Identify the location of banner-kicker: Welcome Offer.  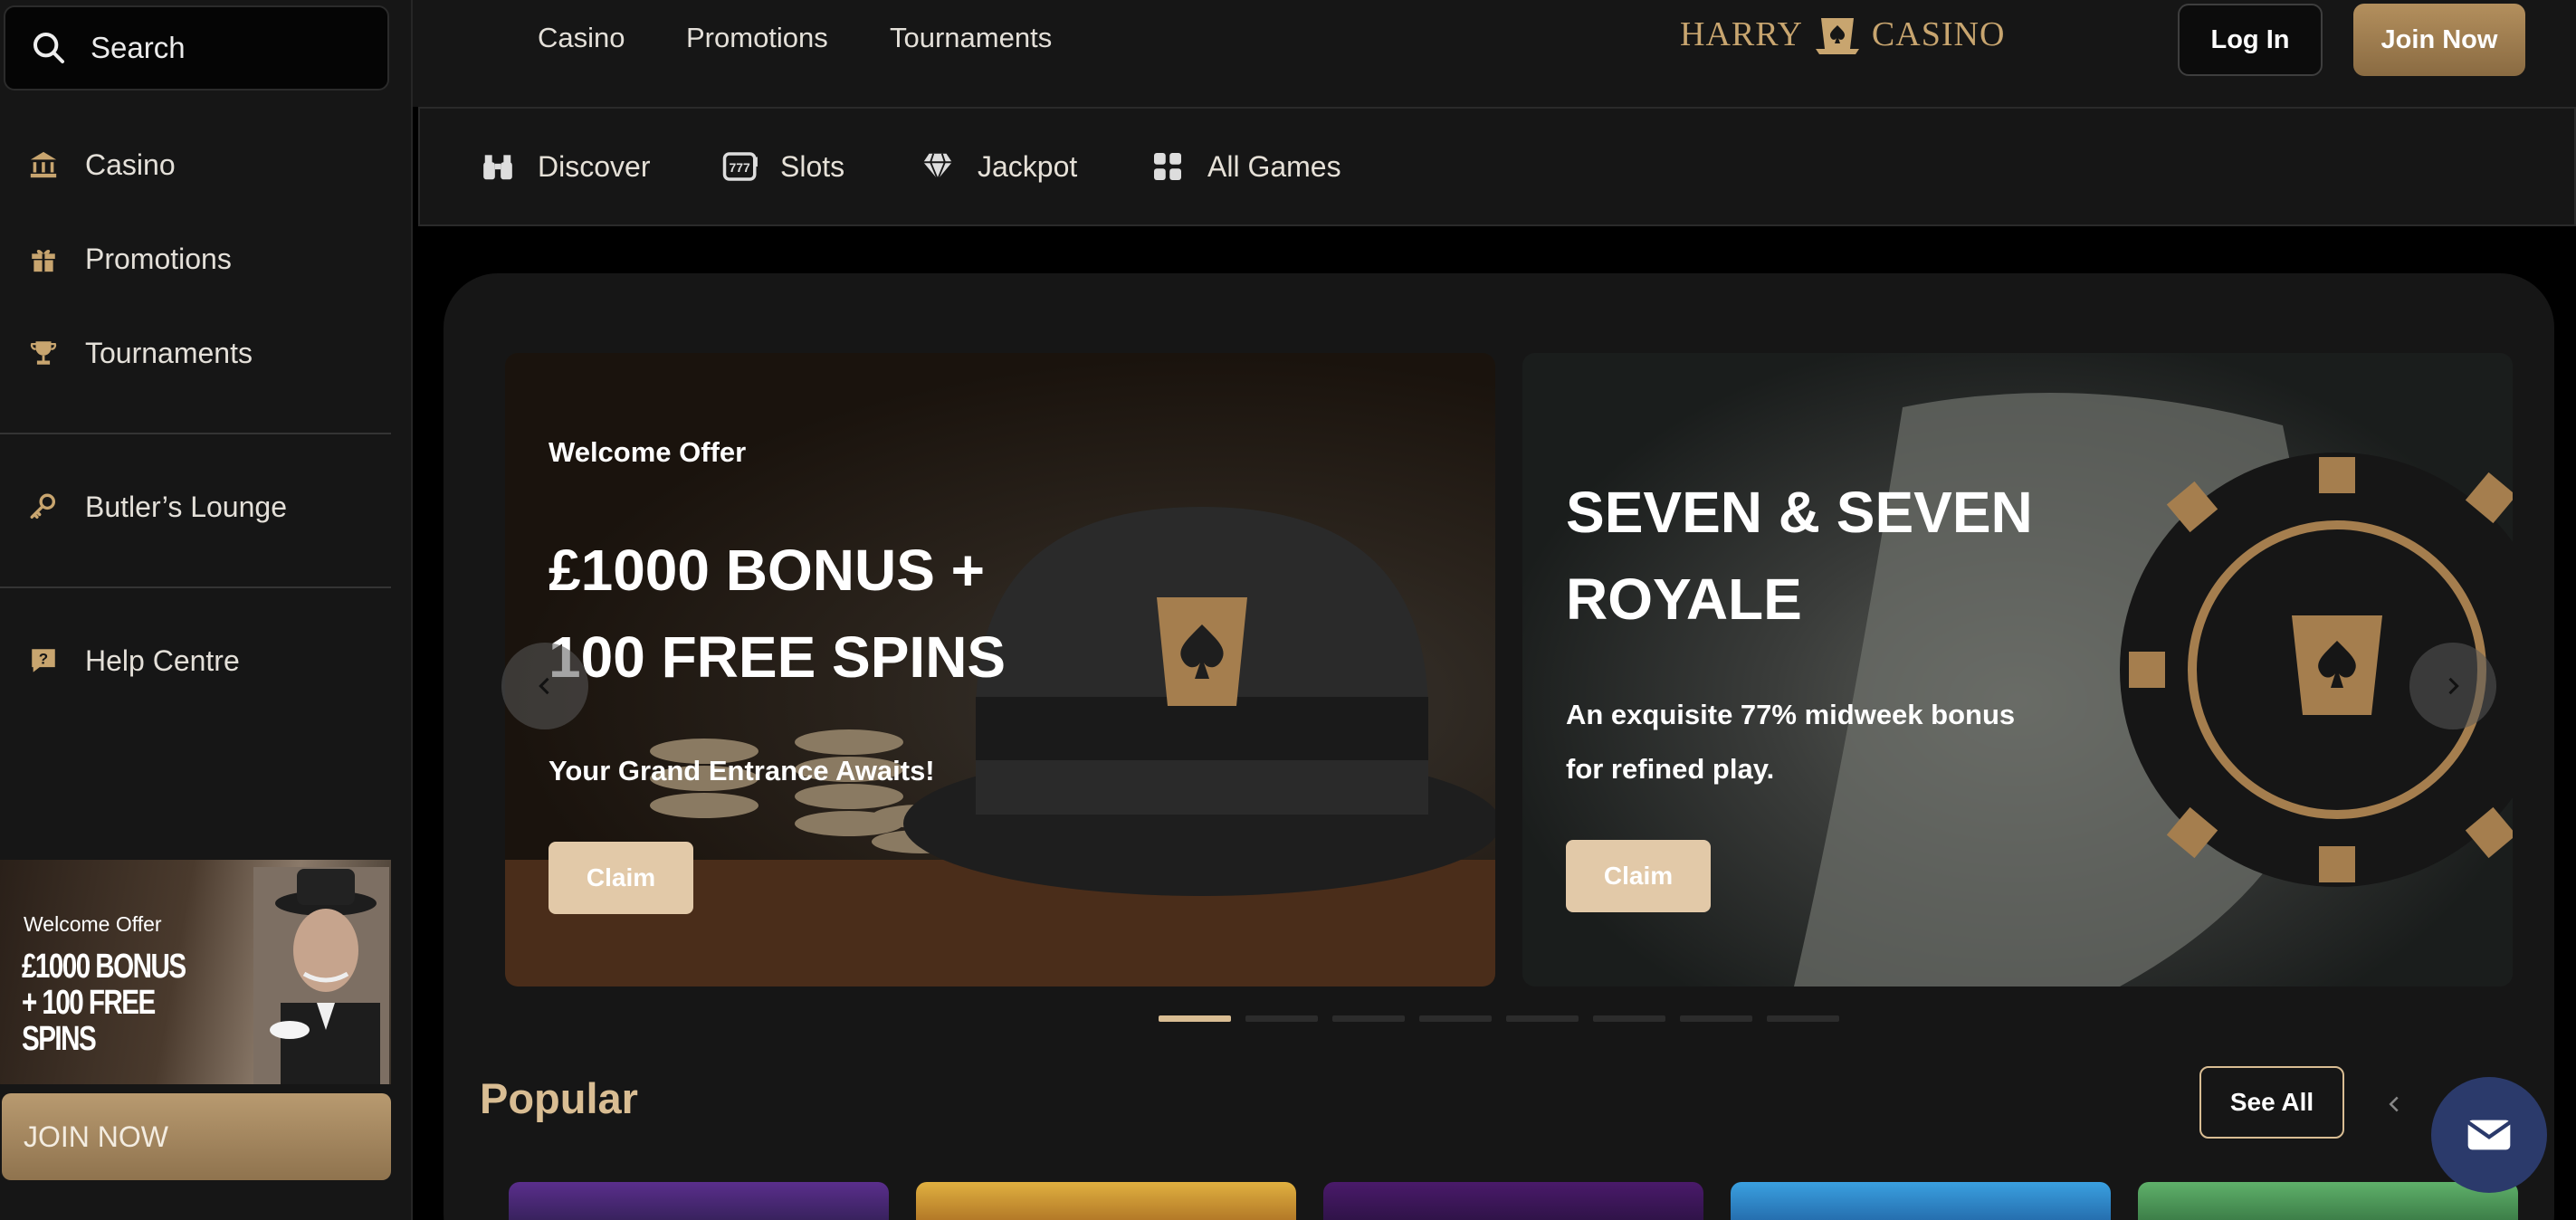
(93, 924).